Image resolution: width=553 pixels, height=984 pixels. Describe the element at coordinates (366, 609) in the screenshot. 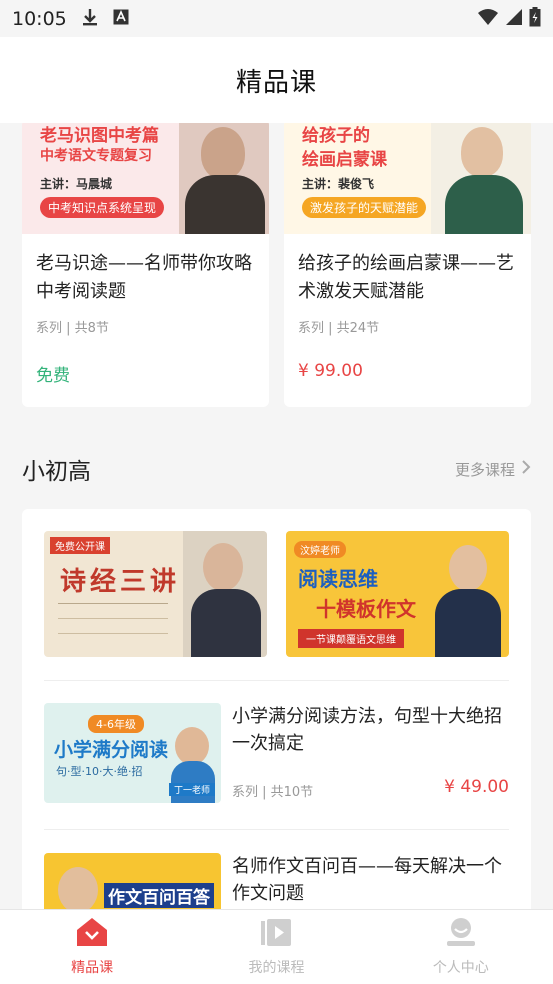

I see `banner-subheadline: 十模板作文` at that location.